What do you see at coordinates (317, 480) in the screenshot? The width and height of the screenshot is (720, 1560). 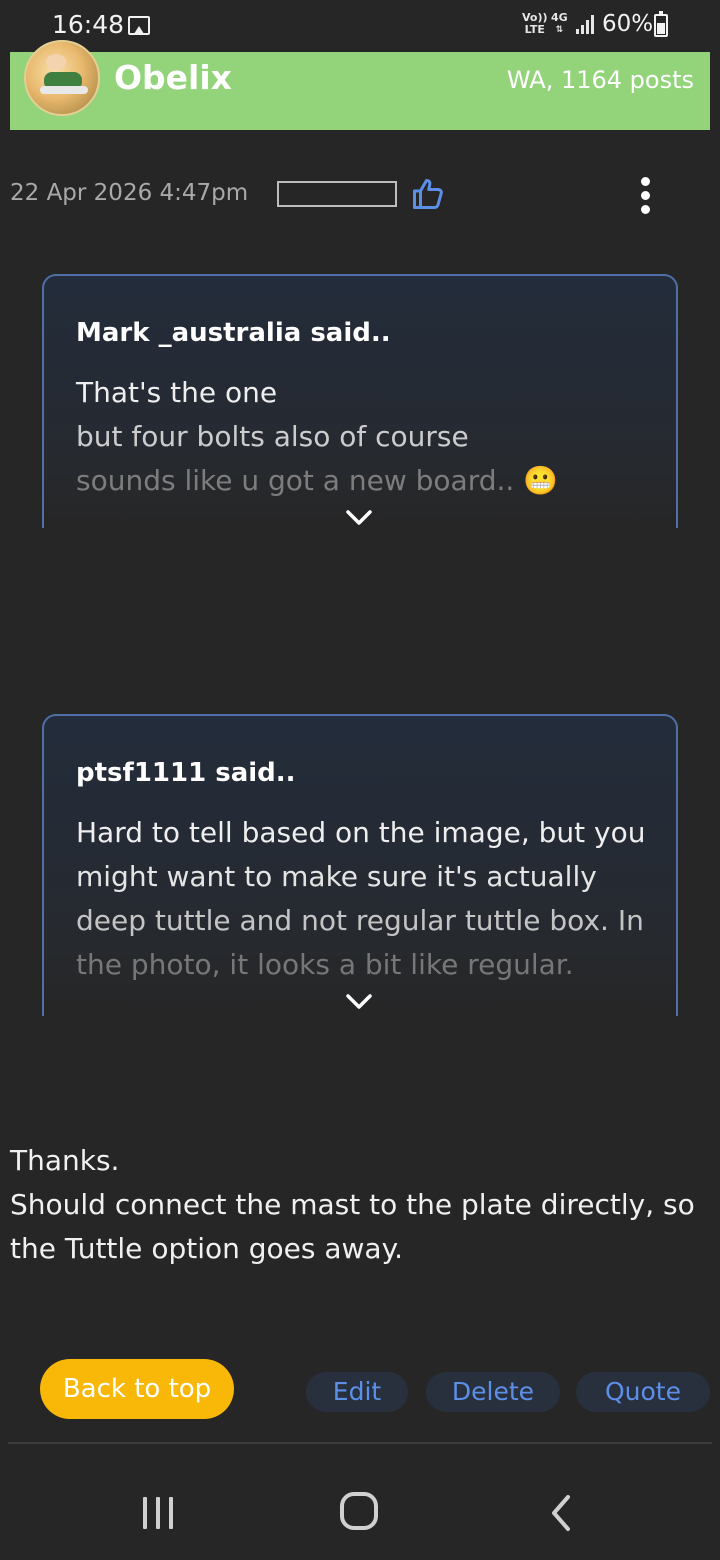 I see `quote-line: sounds like u got a new board.. 😬` at bounding box center [317, 480].